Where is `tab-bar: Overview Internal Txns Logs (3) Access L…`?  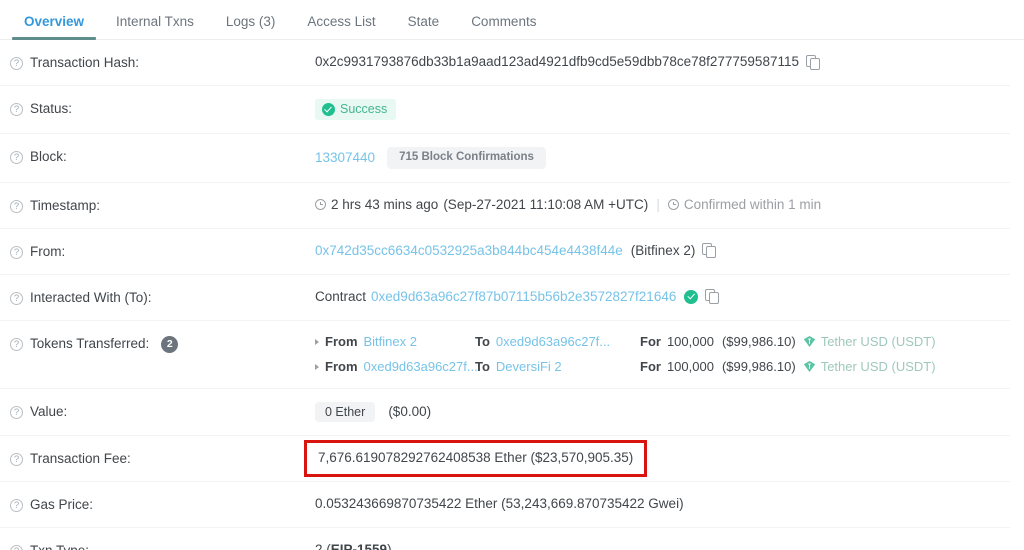
tab-bar: Overview Internal Txns Logs (3) Access L… is located at coordinates (512, 20).